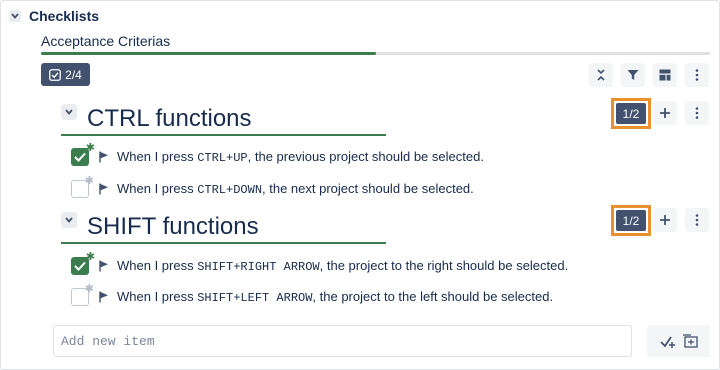  I want to click on filter-icon, so click(633, 75).